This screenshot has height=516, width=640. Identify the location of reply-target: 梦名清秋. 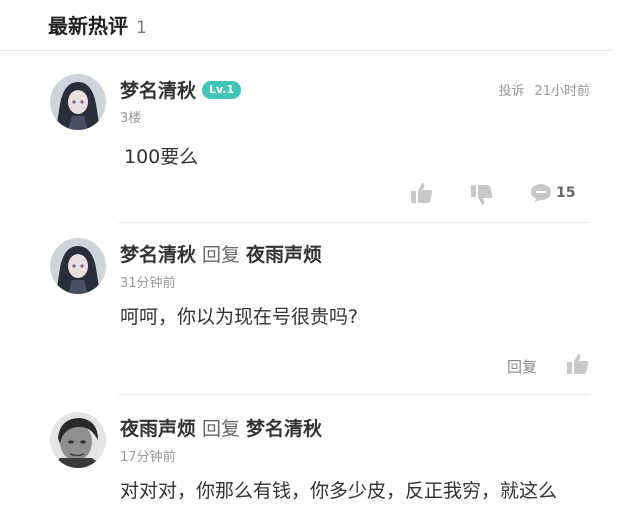
(284, 429).